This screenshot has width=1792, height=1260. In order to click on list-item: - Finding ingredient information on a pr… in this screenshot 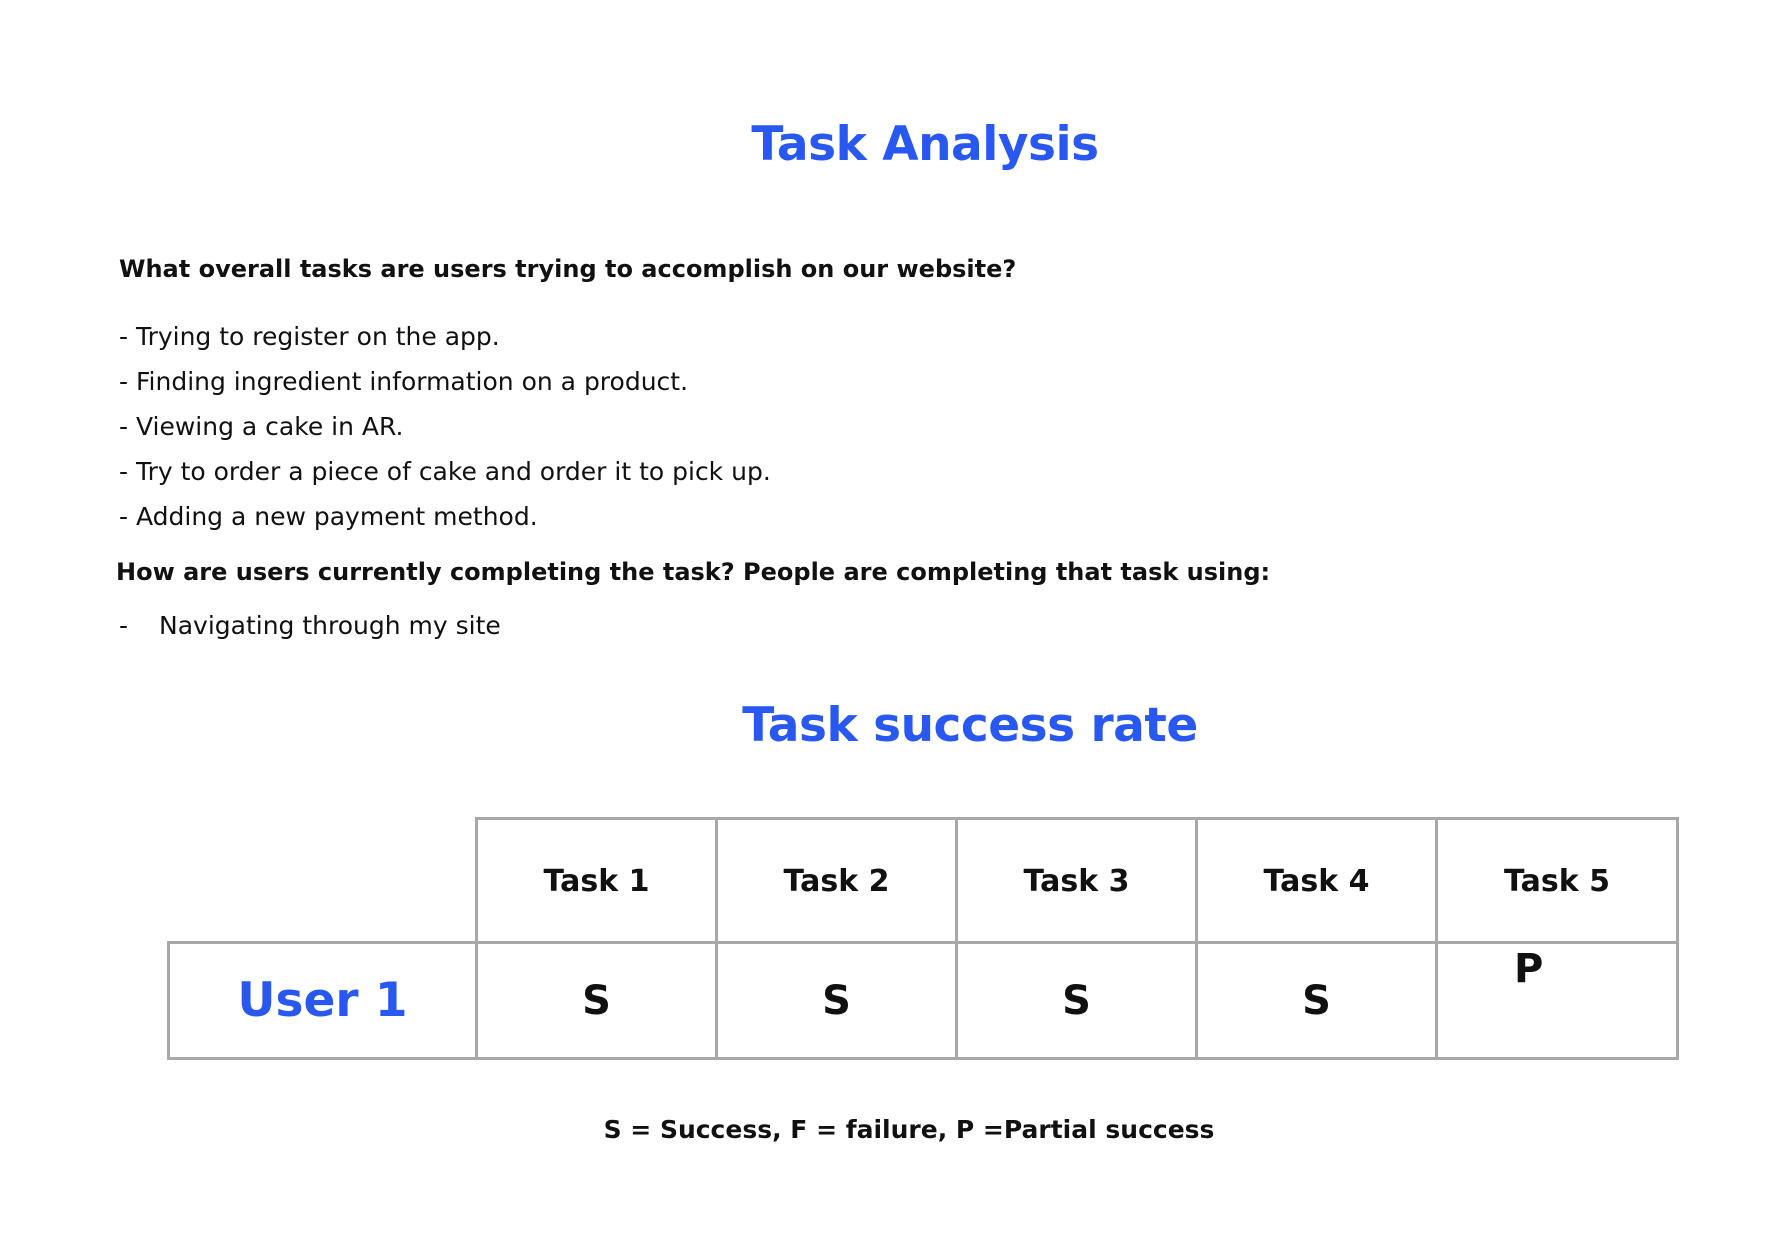, I will do `click(404, 381)`.